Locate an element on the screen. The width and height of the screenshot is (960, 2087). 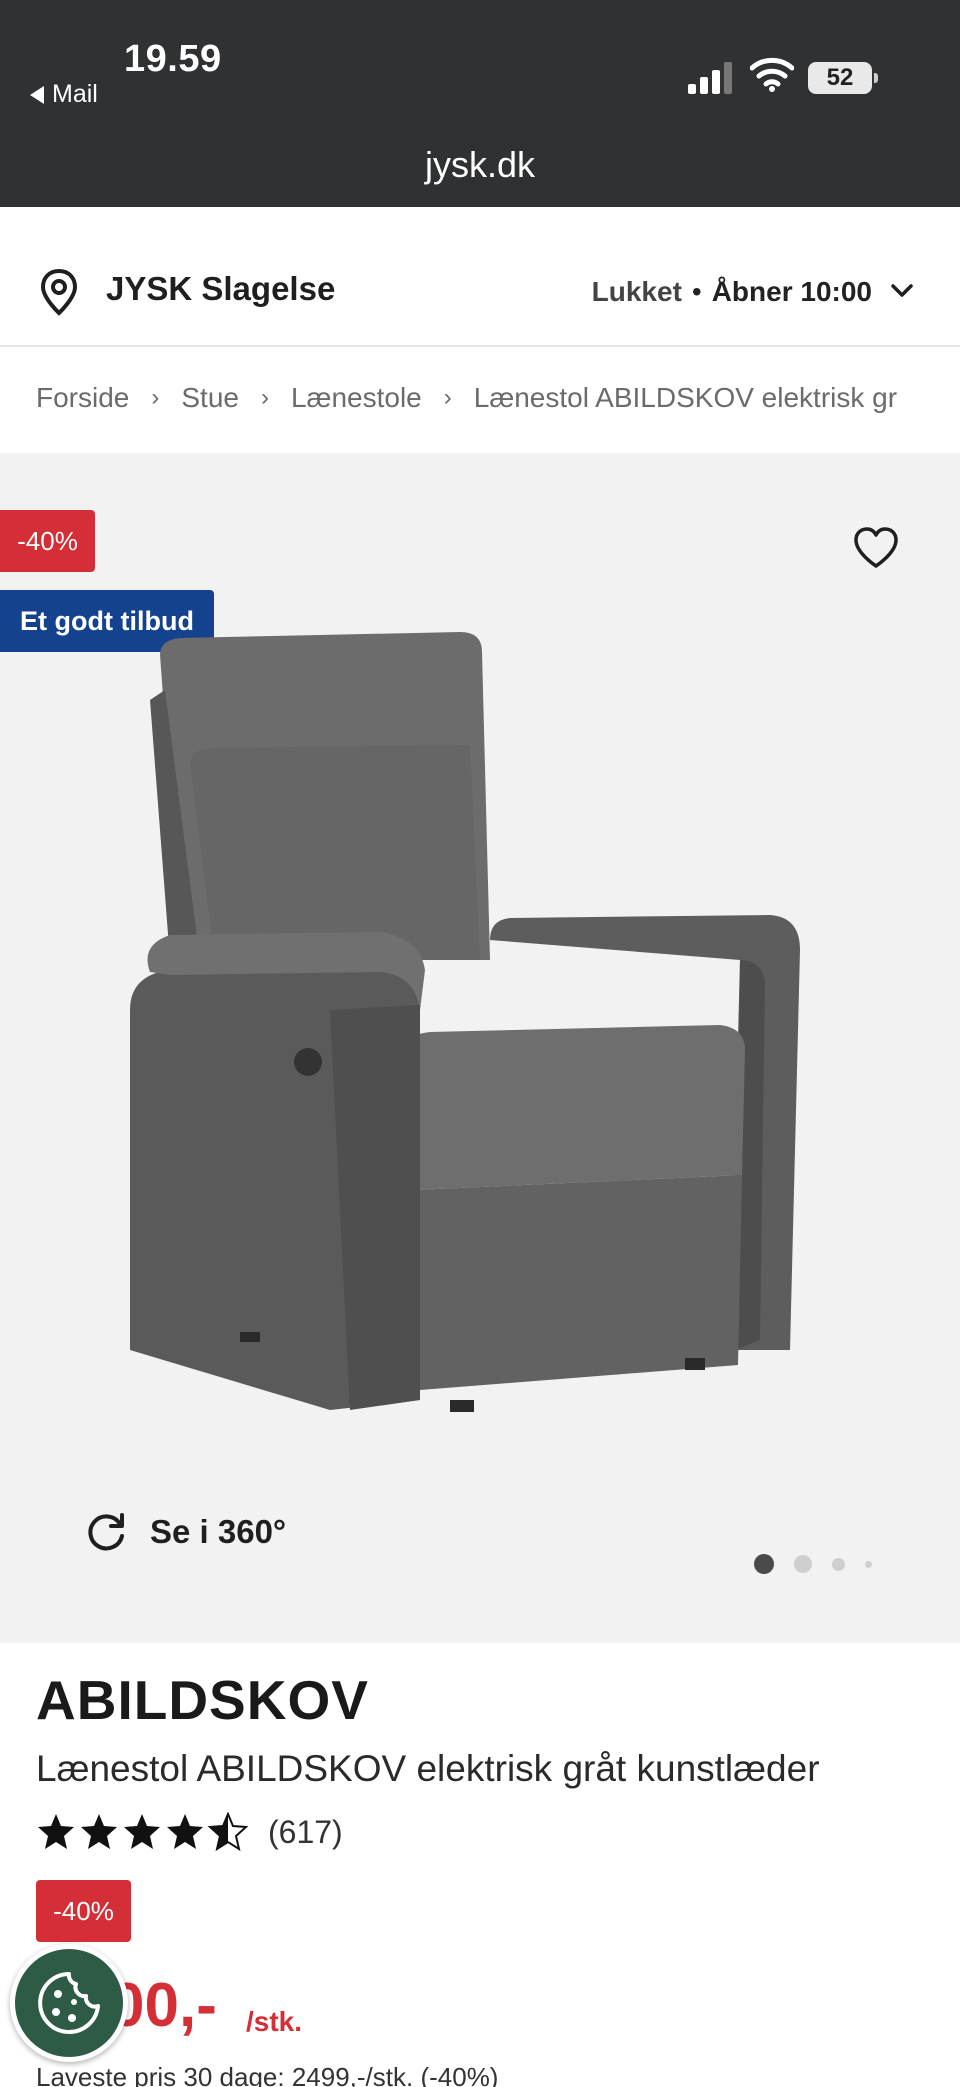
lowest-price-note: Laveste pris 30 dage: 2499,-/stk. (-40%) is located at coordinates (267, 2074).